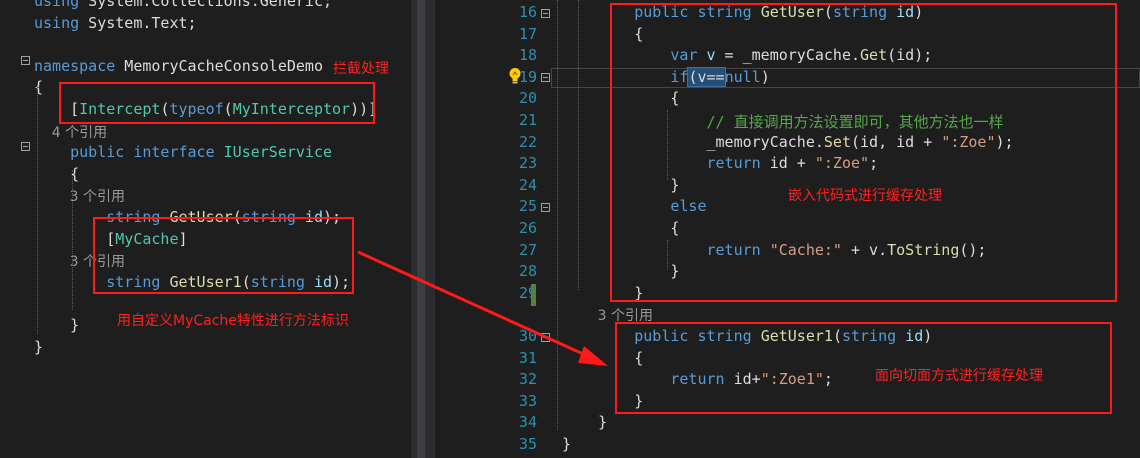  What do you see at coordinates (865, 196) in the screenshot?
I see `annotation-embedded: 嵌入代码式进行缓存处理` at bounding box center [865, 196].